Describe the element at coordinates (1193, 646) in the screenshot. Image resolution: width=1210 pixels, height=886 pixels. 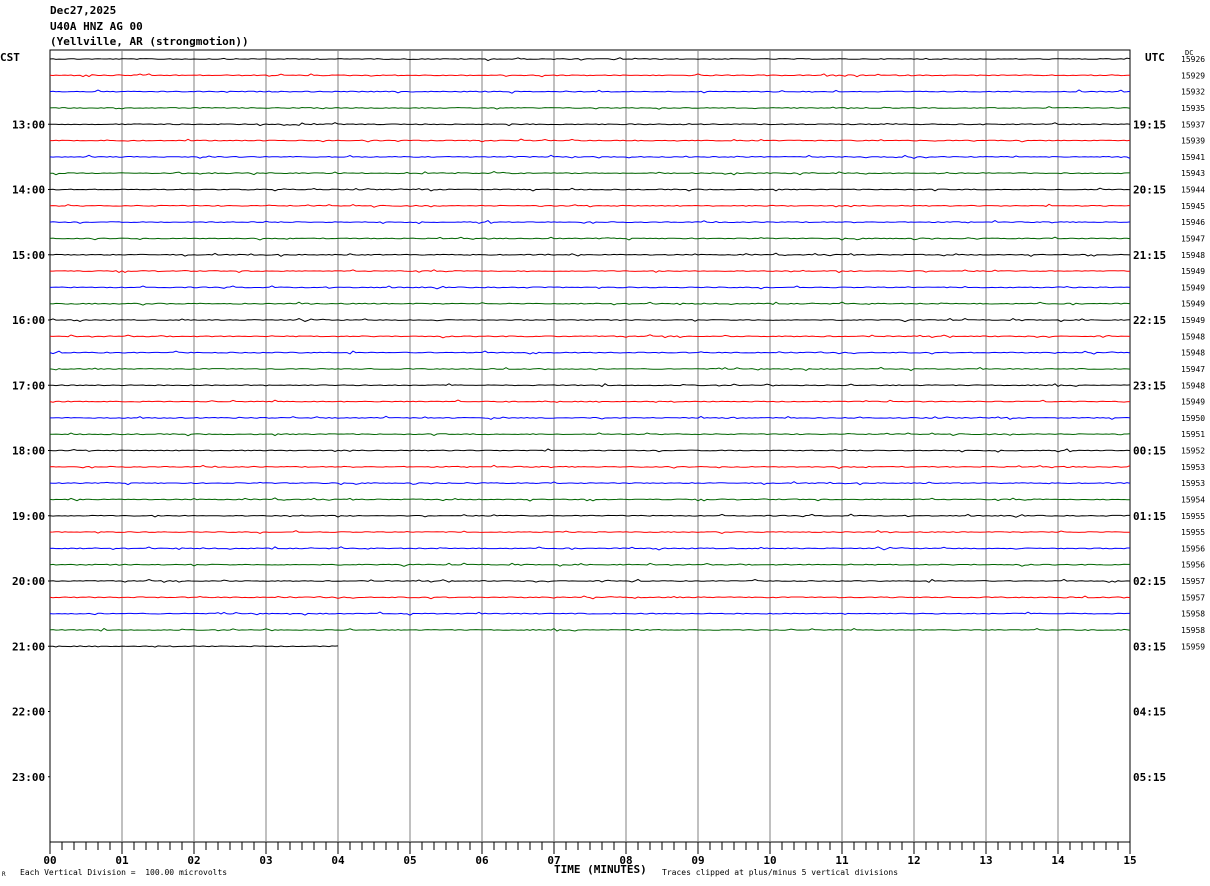
I see `dc-offset-label: 15959` at that location.